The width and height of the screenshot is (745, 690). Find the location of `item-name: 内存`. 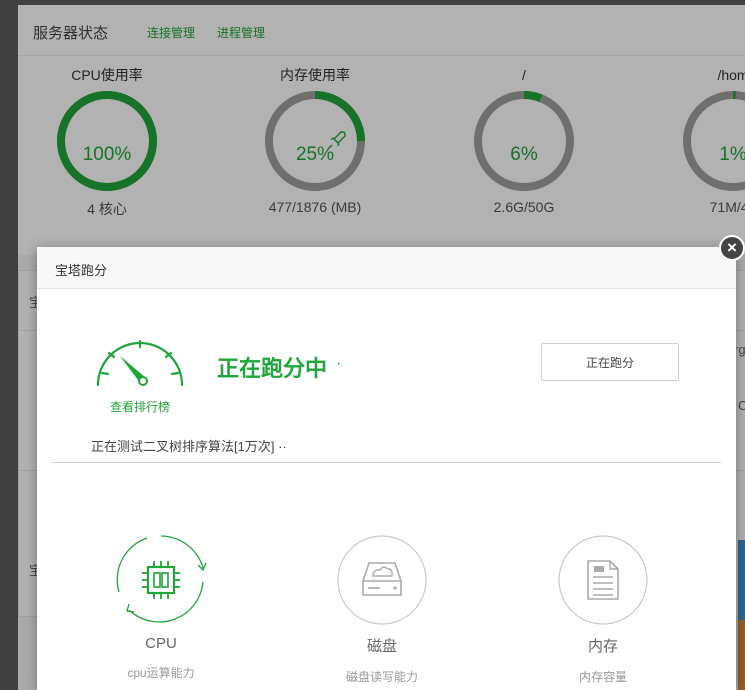

item-name: 内存 is located at coordinates (602, 646).